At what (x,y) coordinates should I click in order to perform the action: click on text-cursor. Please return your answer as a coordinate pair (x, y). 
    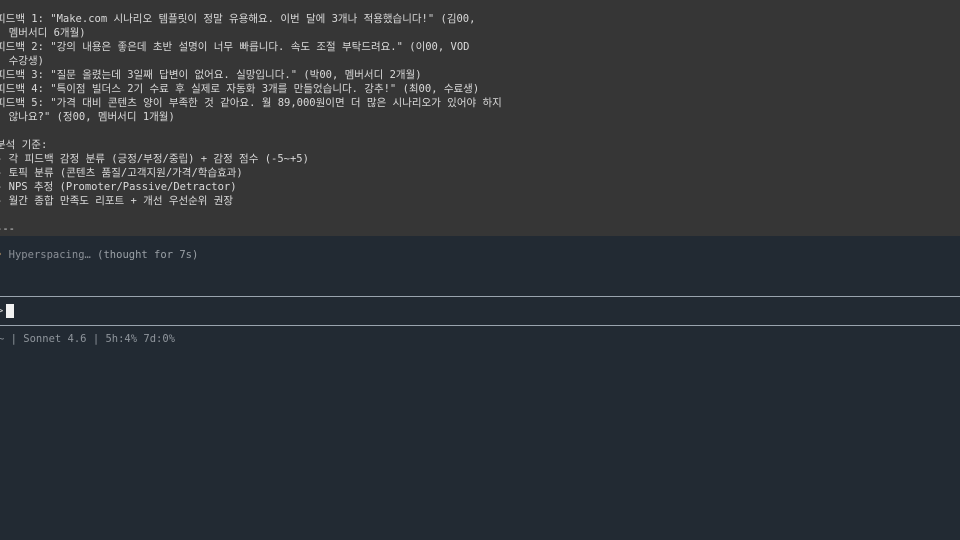
    Looking at the image, I should click on (10, 311).